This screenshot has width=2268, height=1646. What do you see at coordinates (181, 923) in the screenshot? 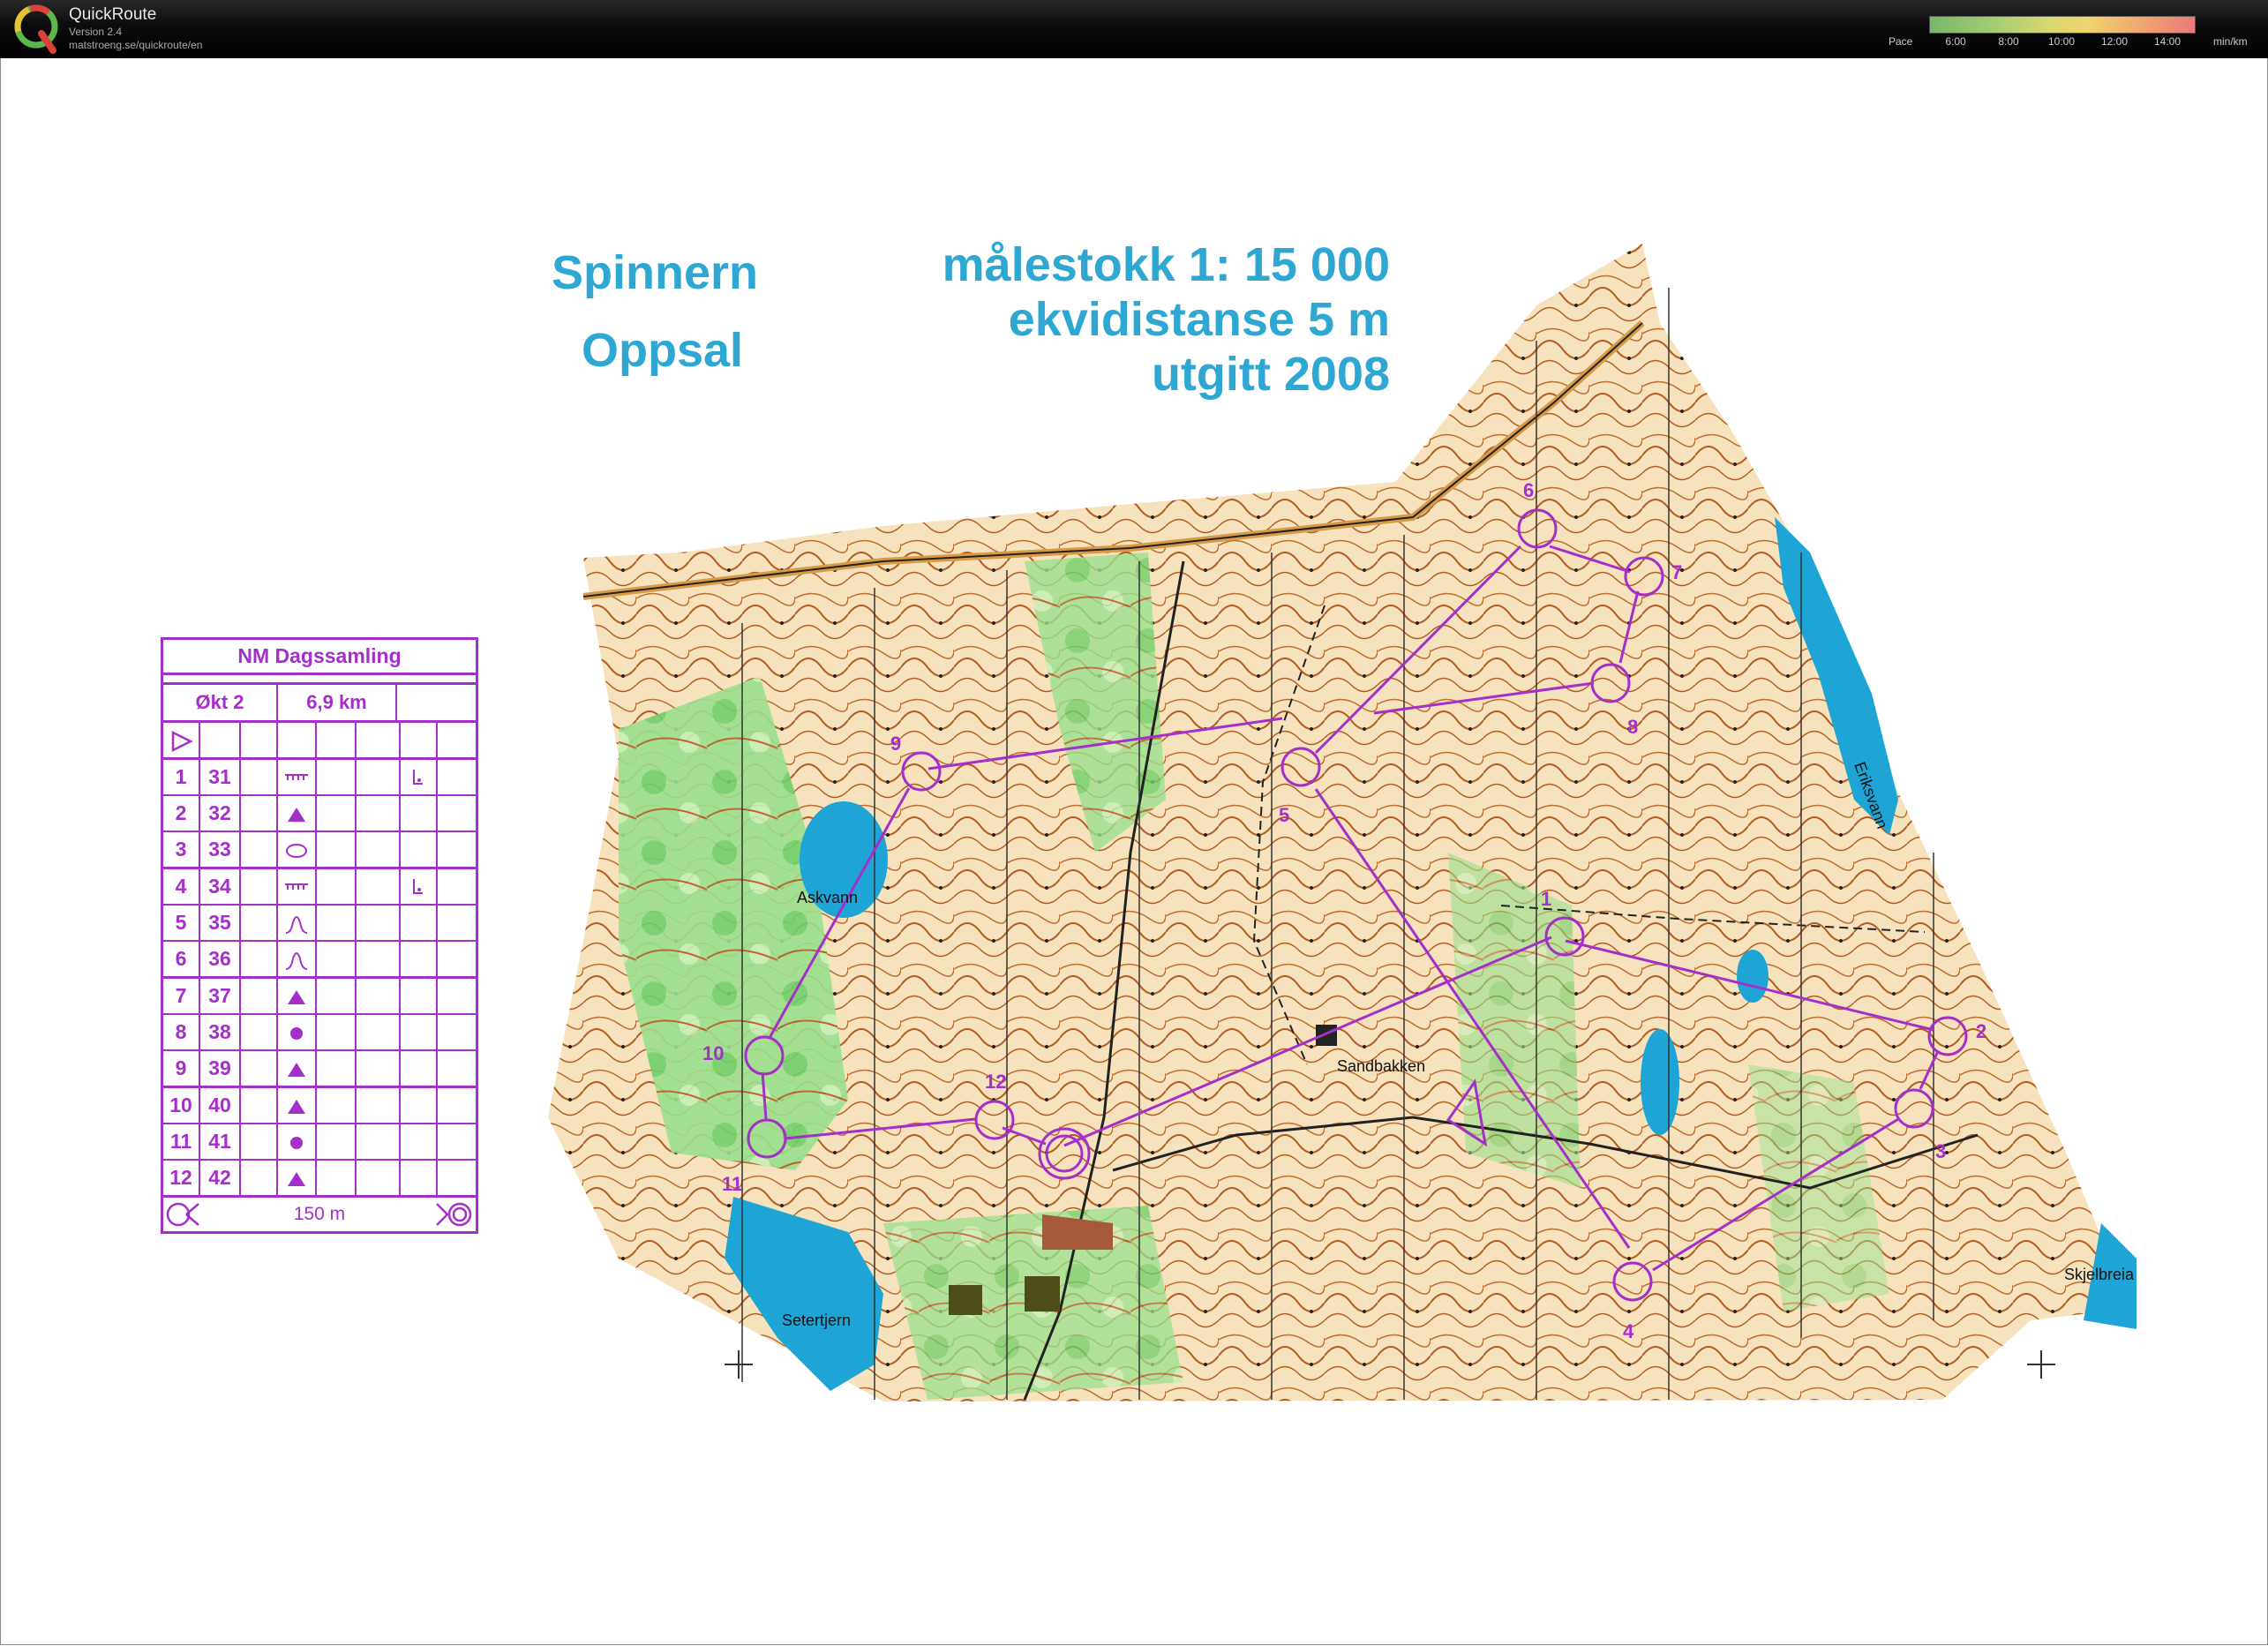
I see `control-sequence: 5` at bounding box center [181, 923].